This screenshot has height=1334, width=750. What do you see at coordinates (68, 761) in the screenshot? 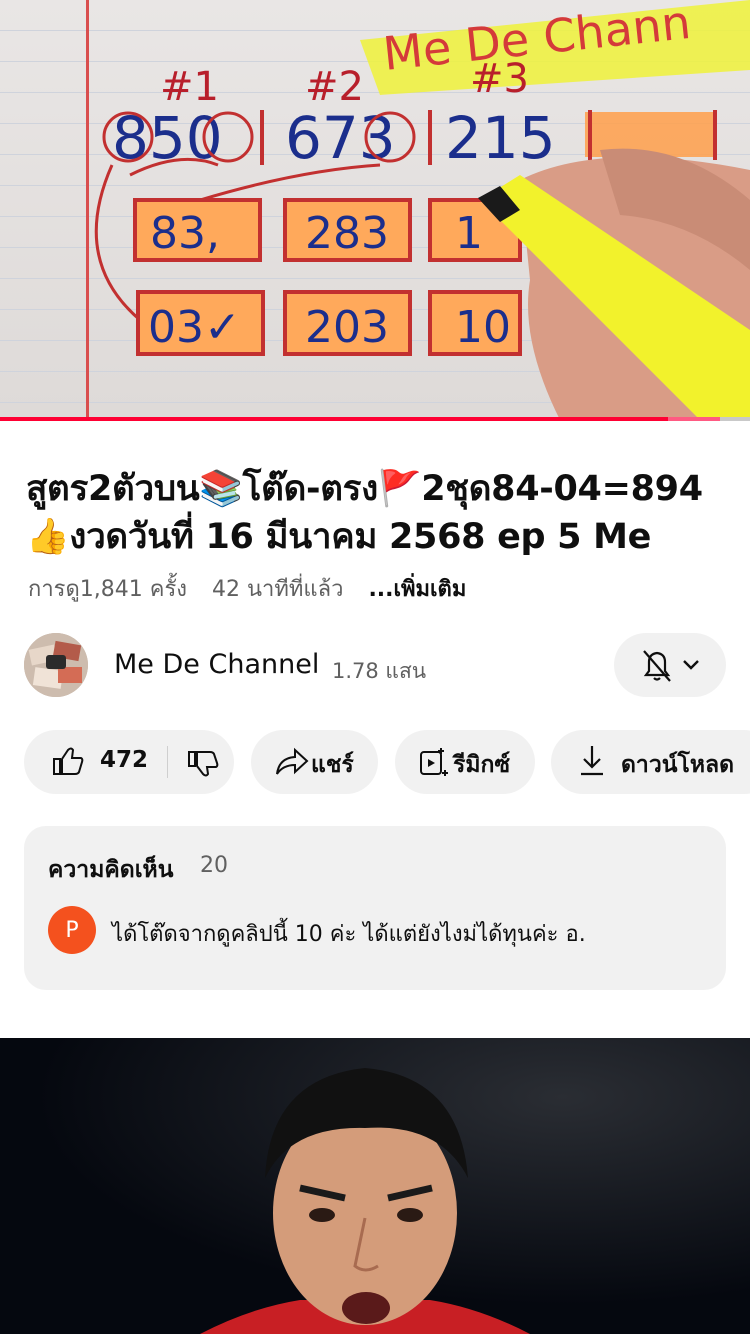
I see `thumb-up-icon` at bounding box center [68, 761].